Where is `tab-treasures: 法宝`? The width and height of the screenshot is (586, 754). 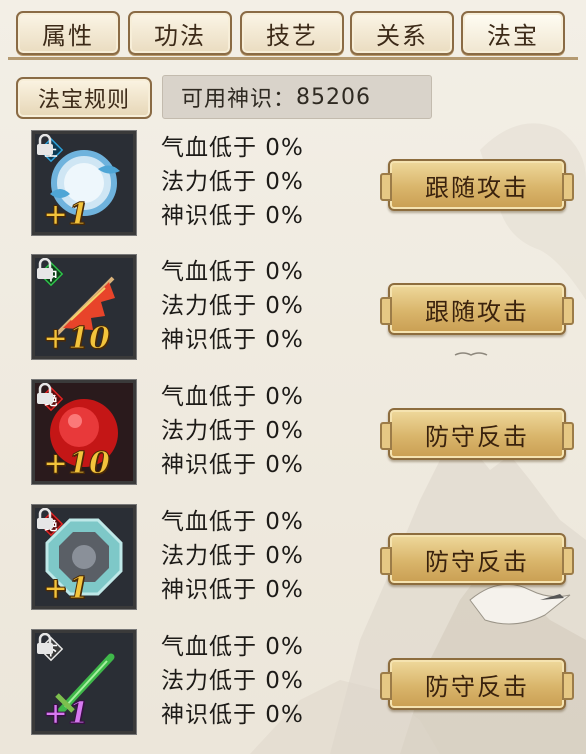 tab-treasures: 法宝 is located at coordinates (513, 33).